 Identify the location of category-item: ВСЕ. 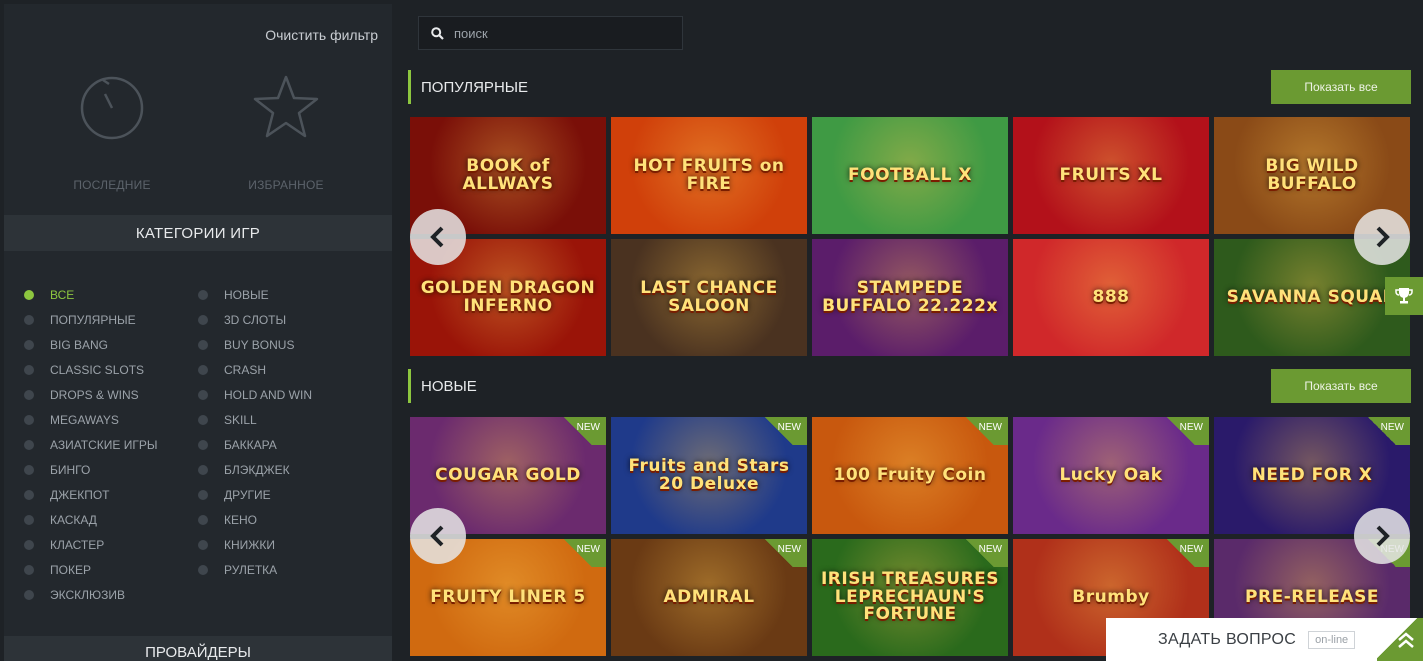
(111, 294).